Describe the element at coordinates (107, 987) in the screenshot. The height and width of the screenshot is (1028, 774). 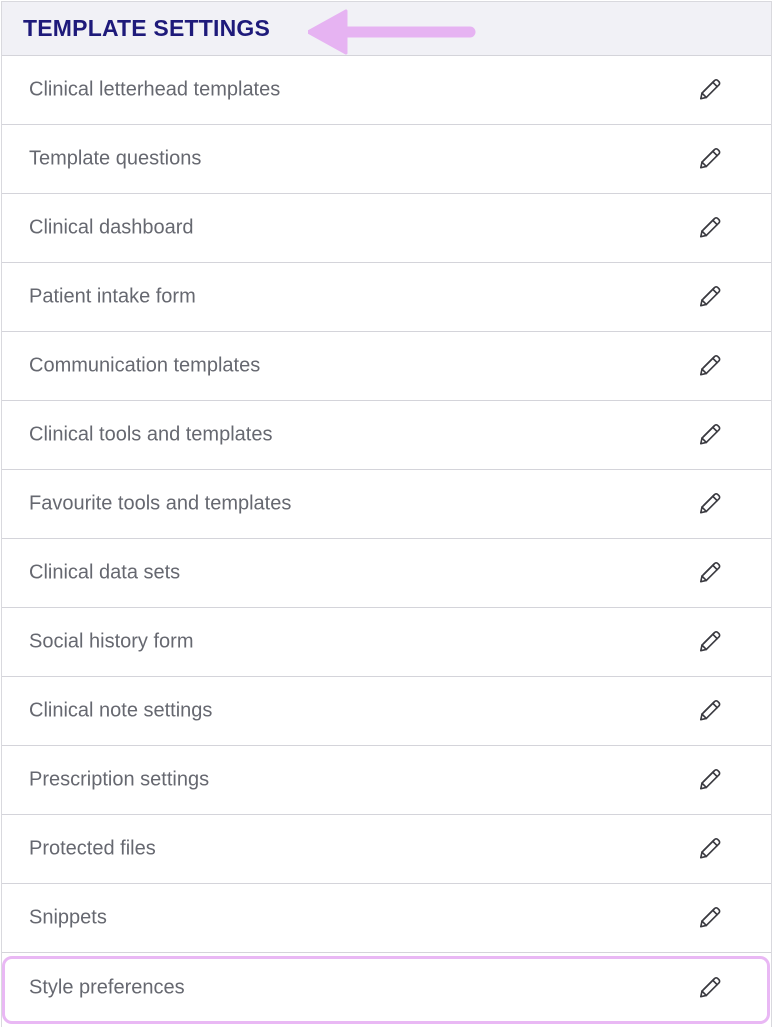
I see `row-label: Style preferences` at that location.